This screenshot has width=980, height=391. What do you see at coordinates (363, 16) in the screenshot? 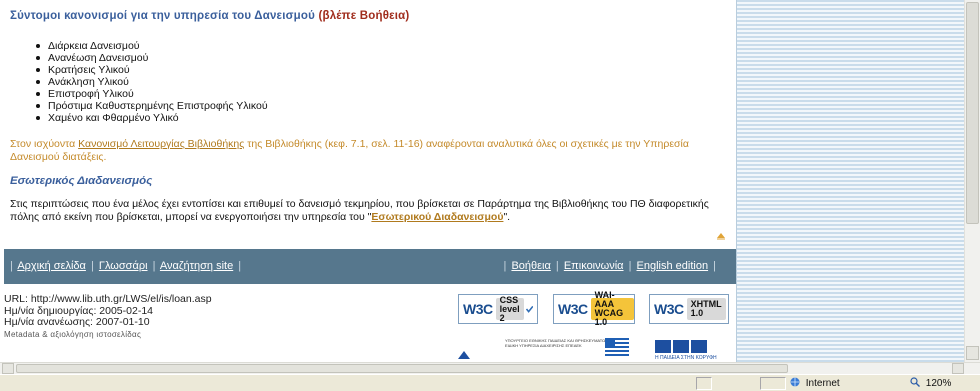
I see `heading-help-link: (βλέπε Βοήθεια)` at bounding box center [363, 16].